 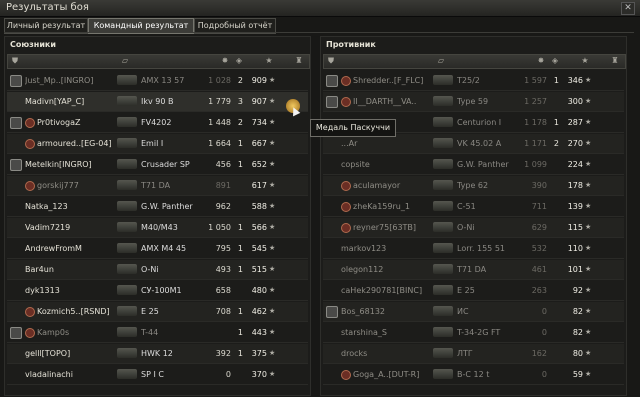 What do you see at coordinates (386, 353) in the screenshot?
I see `player-name: drocks` at bounding box center [386, 353].